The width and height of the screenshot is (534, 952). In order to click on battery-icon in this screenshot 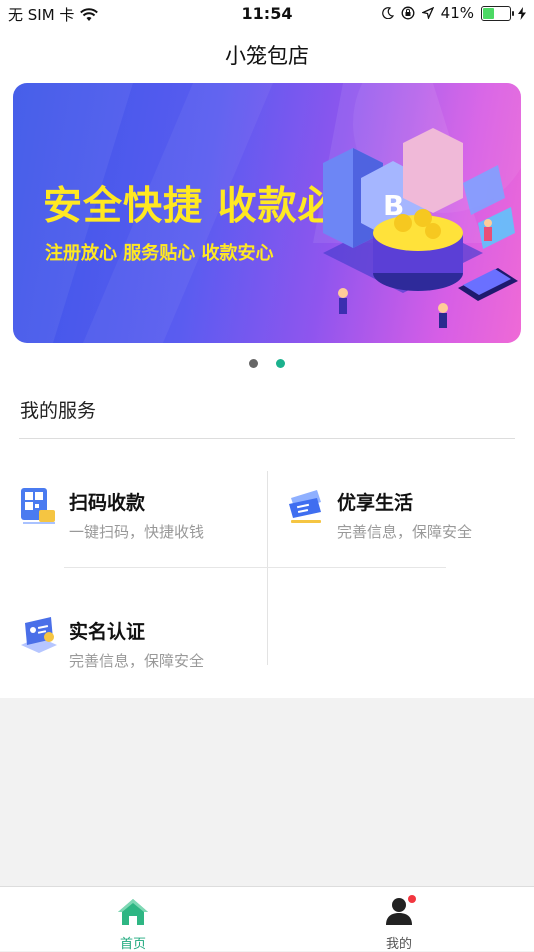, I will do `click(497, 13)`.